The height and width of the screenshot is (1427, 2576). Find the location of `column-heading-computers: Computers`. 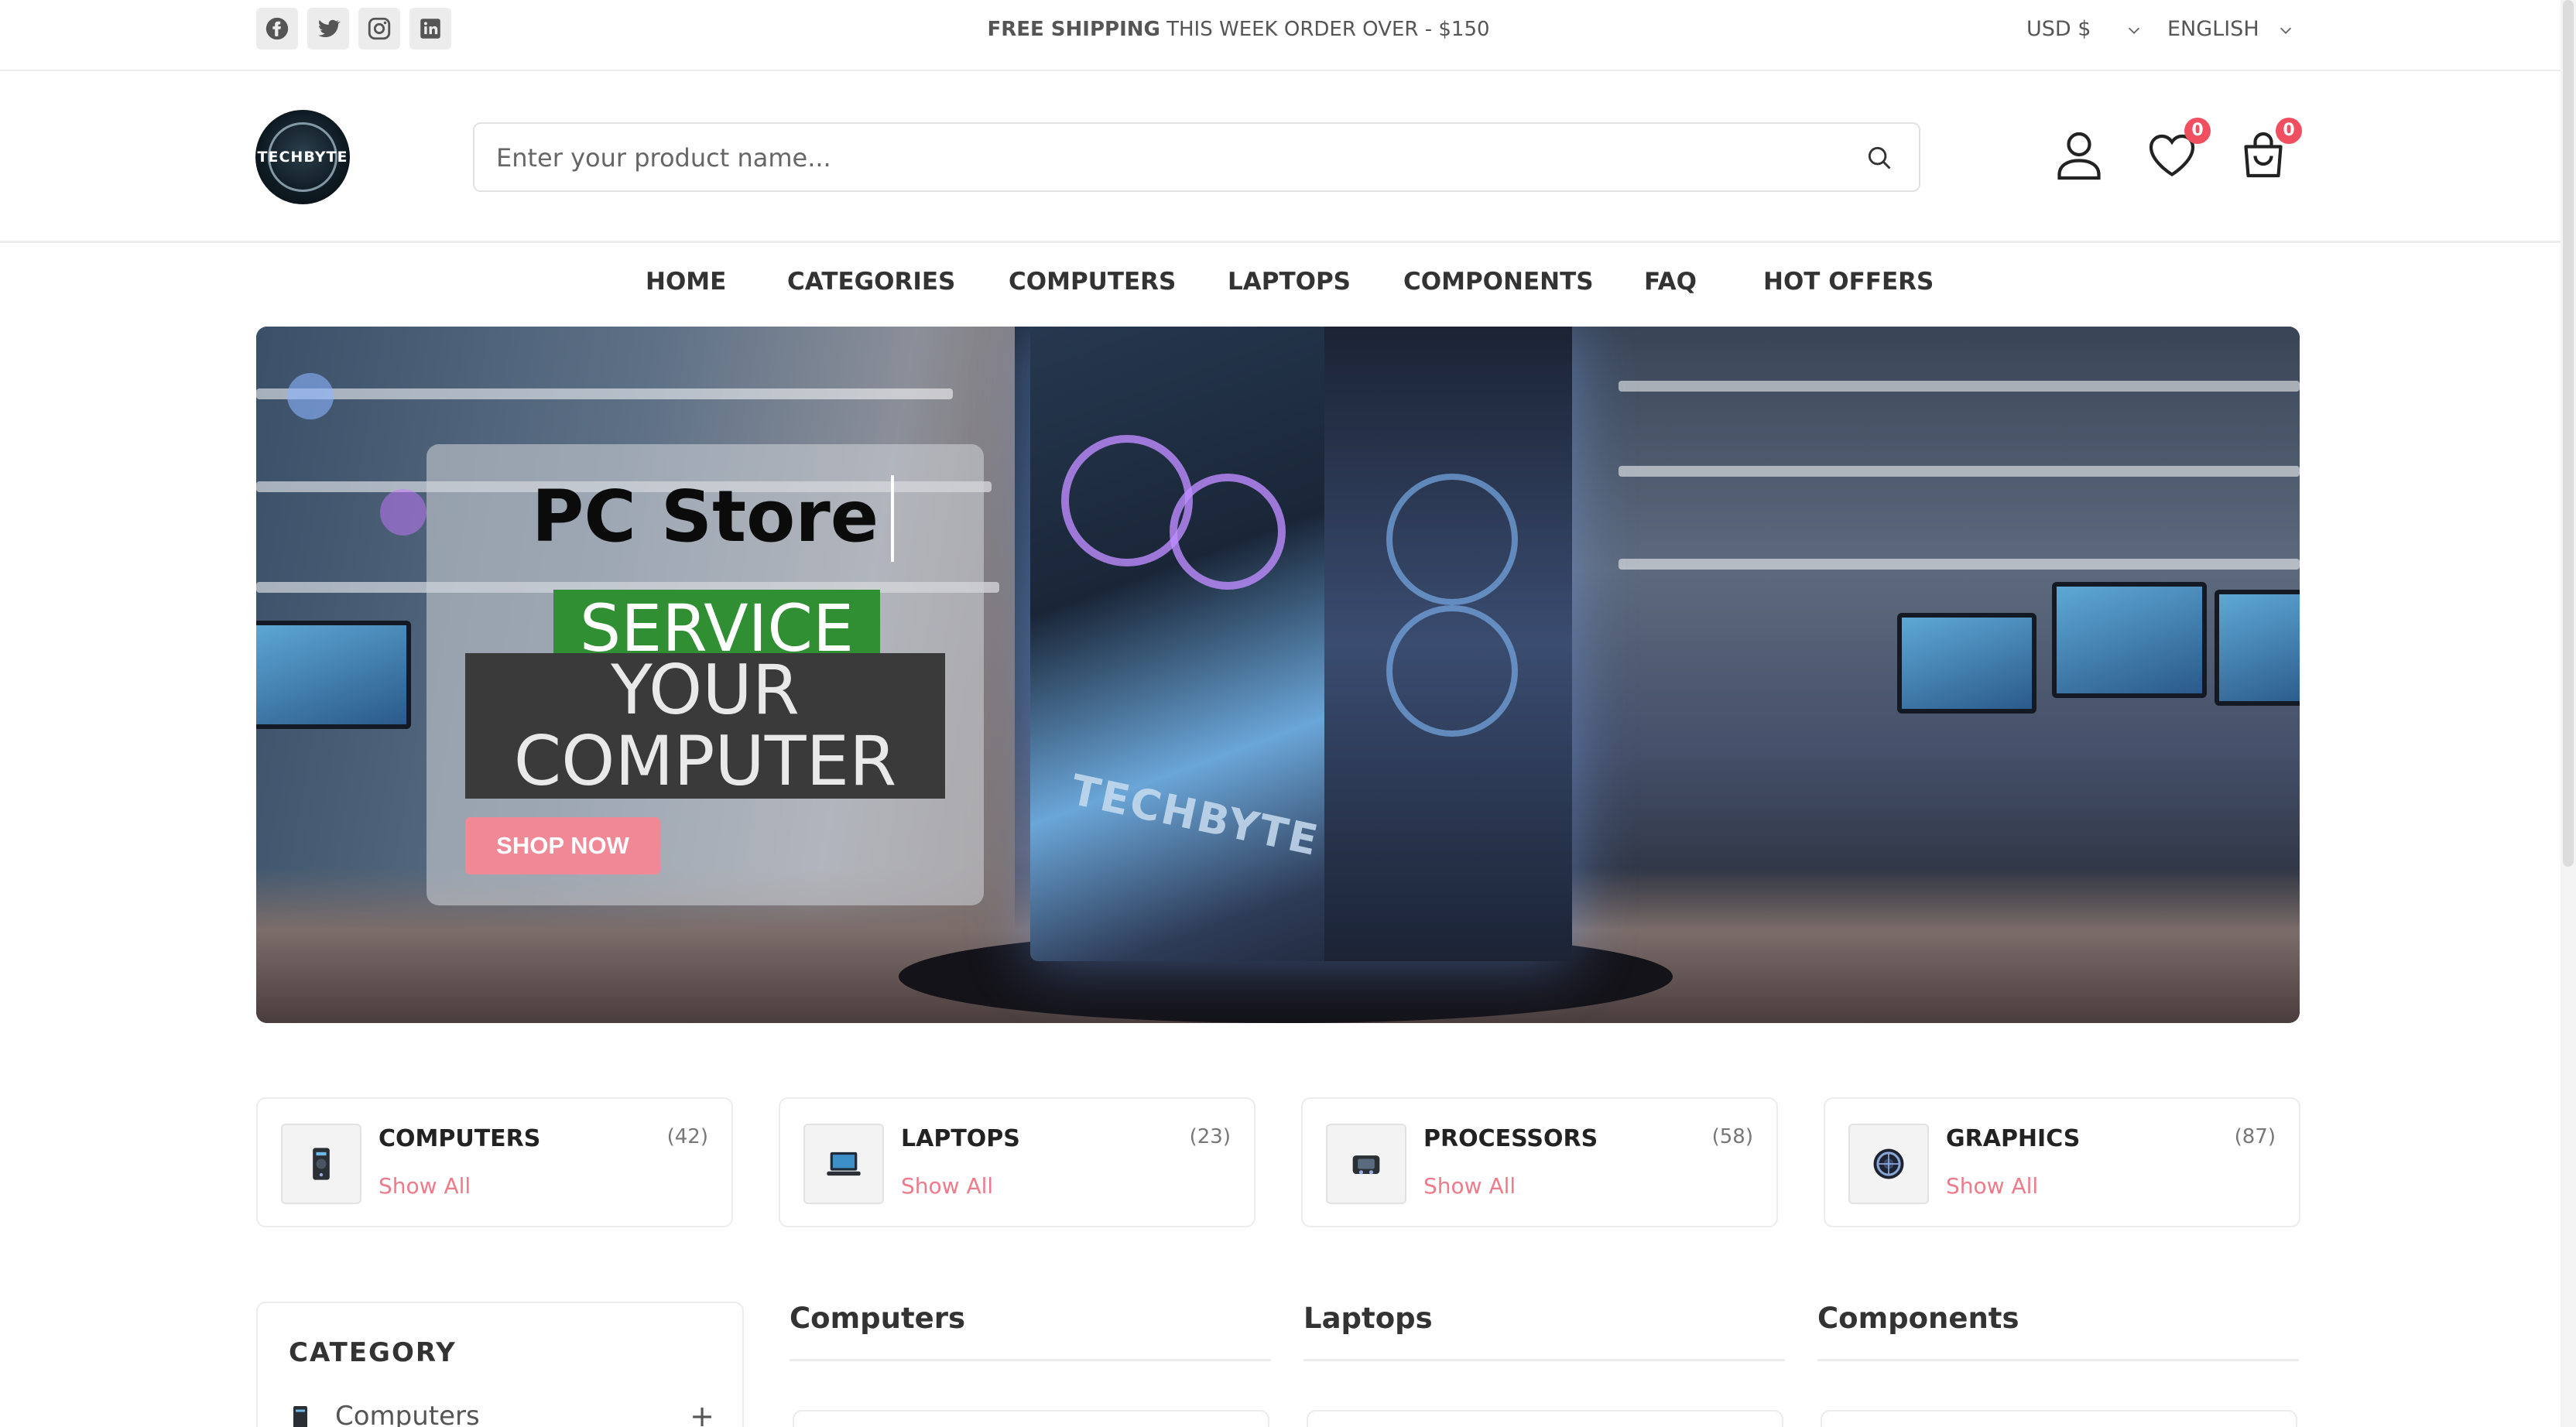

column-heading-computers: Computers is located at coordinates (878, 1318).